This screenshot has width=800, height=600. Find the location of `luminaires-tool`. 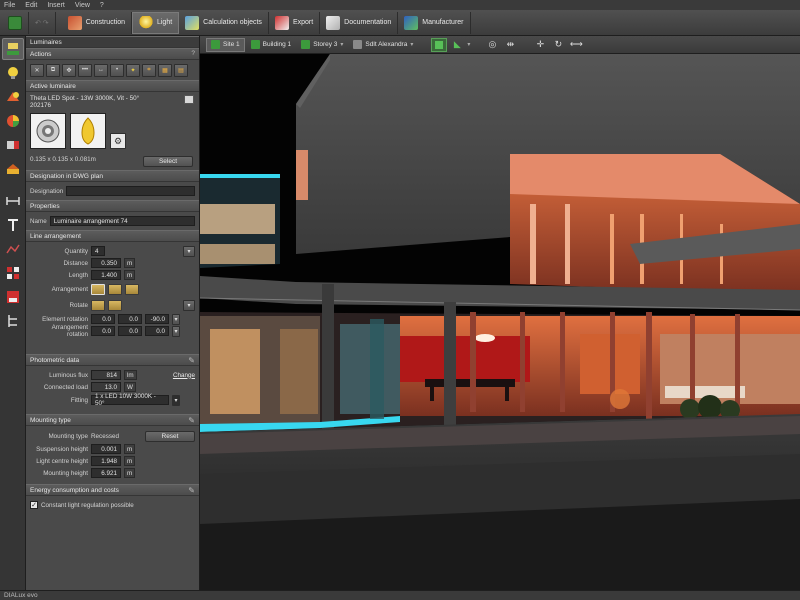

luminaires-tool is located at coordinates (12, 49).